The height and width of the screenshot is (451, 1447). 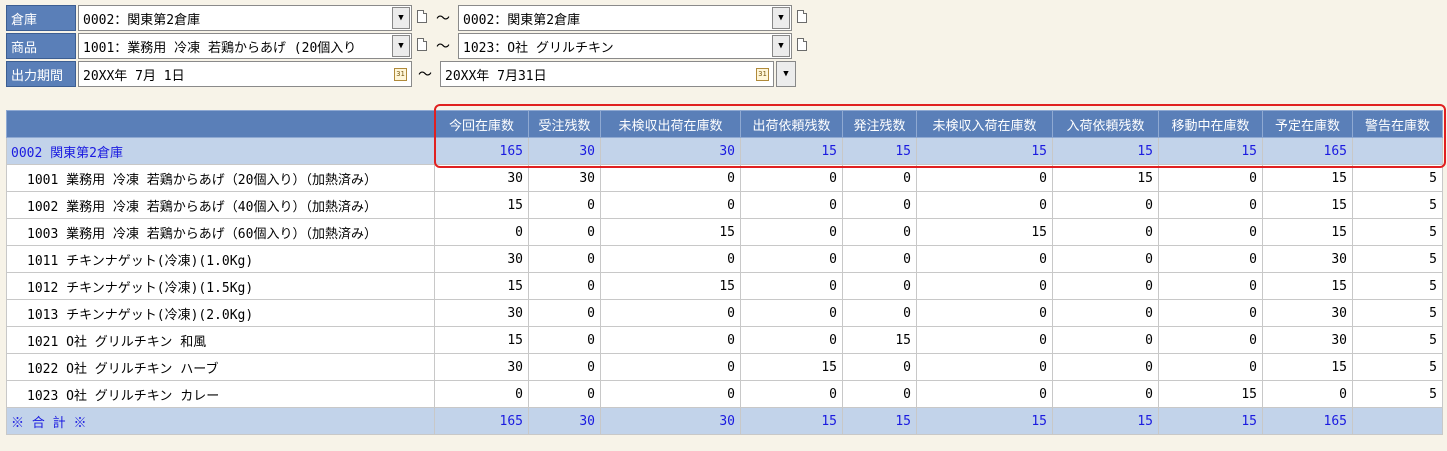 What do you see at coordinates (1307, 124) in the screenshot?
I see `grid-header-cell: 予定在庫数` at bounding box center [1307, 124].